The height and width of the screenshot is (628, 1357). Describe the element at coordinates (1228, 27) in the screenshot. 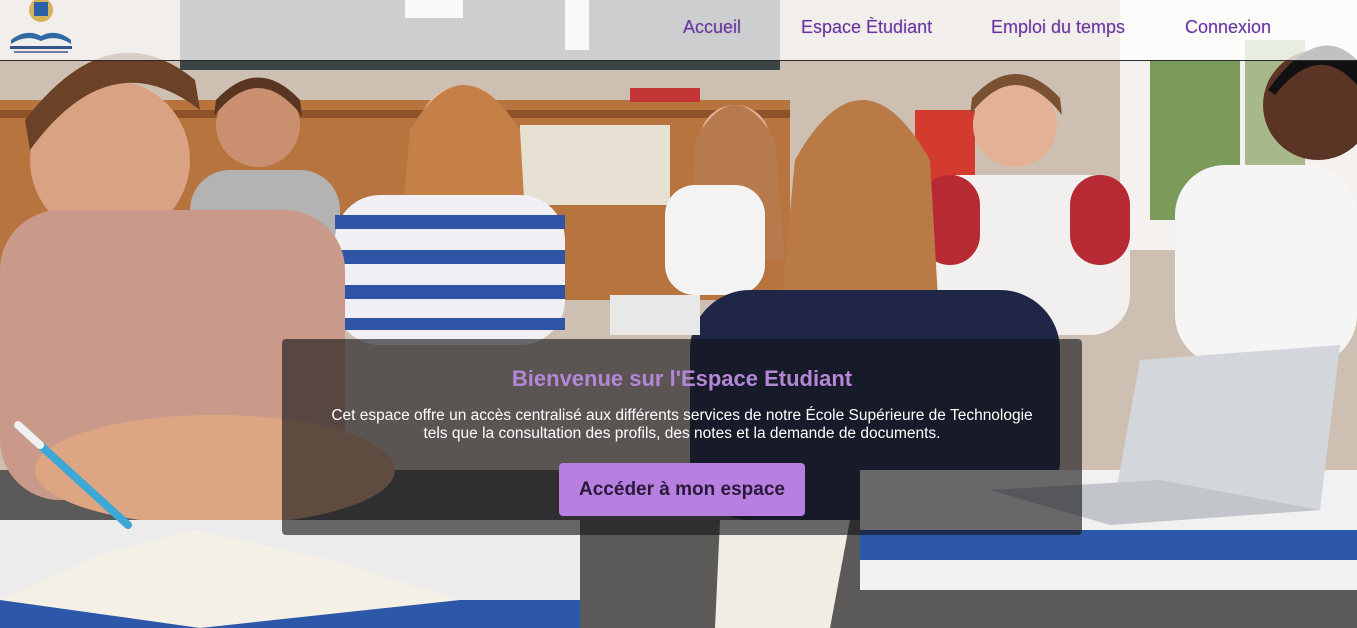

I see `nav-link-connexion: Connexion` at that location.